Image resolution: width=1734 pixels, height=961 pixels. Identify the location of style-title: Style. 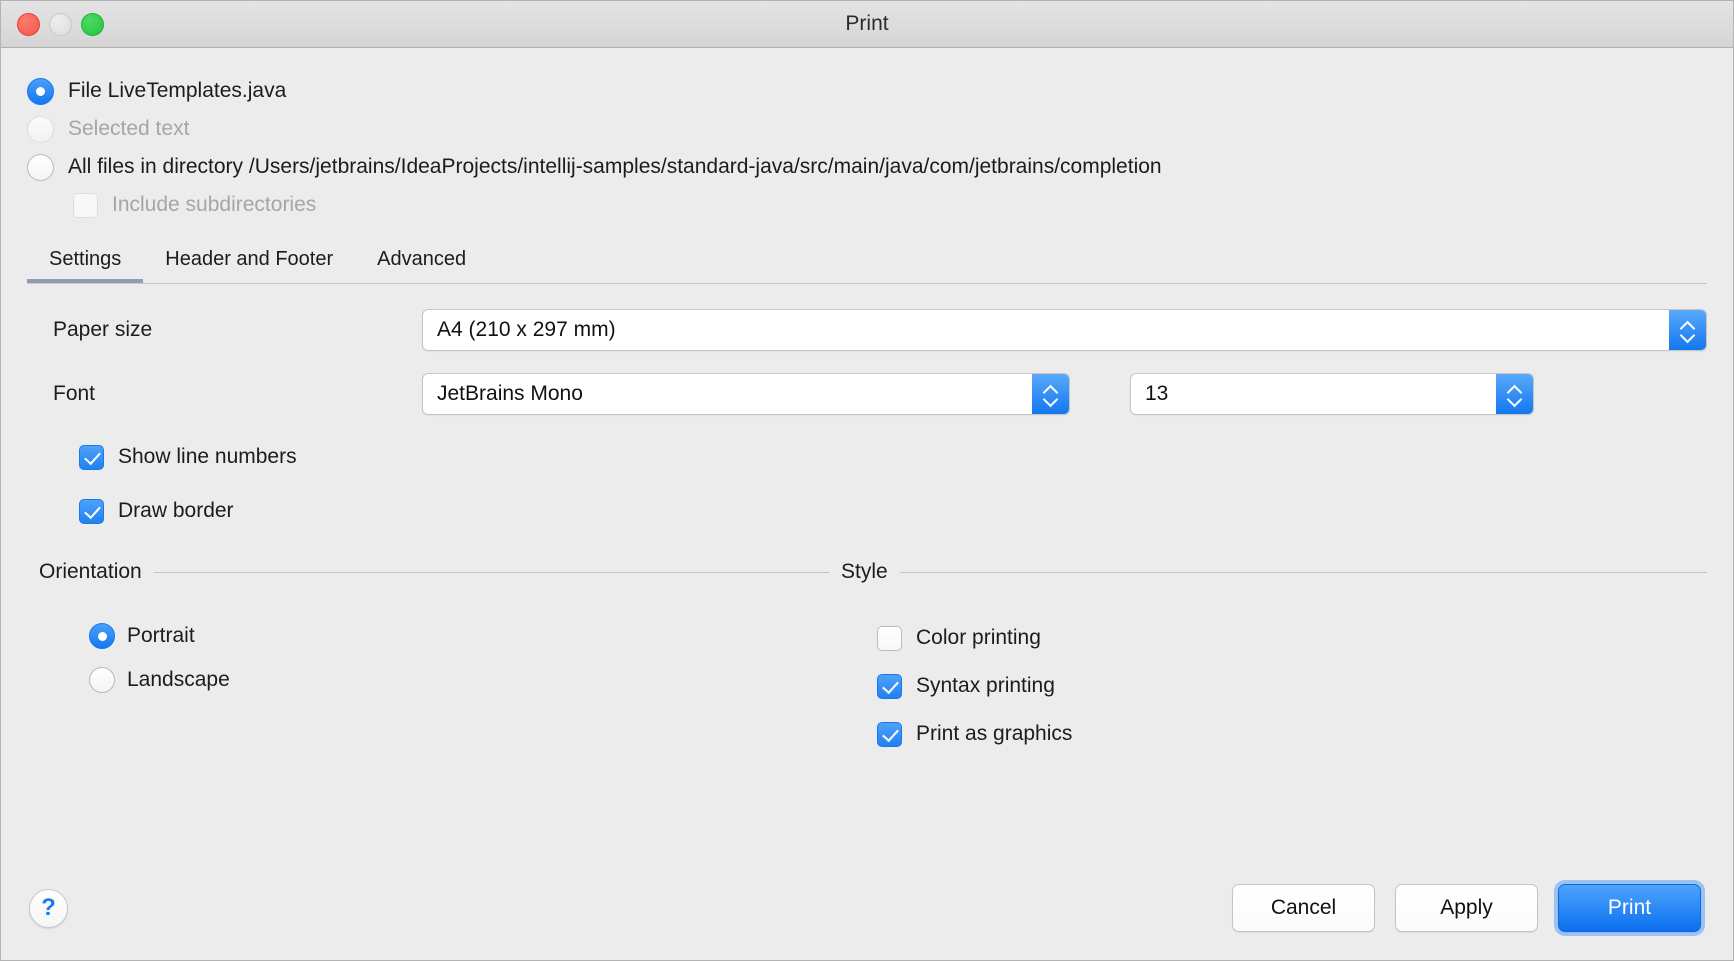
(864, 571).